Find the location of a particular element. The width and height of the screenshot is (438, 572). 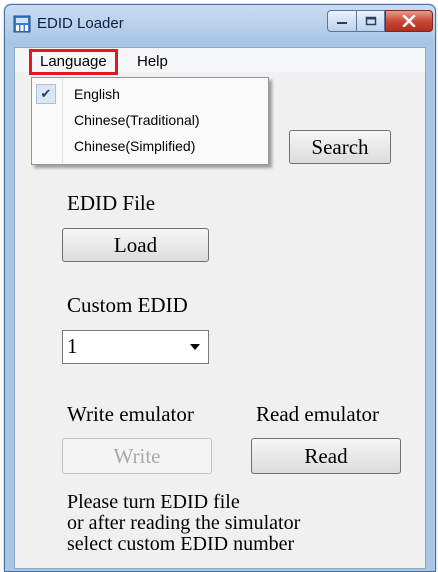

instruction-line: or after reading the simulator is located at coordinates (184, 523).